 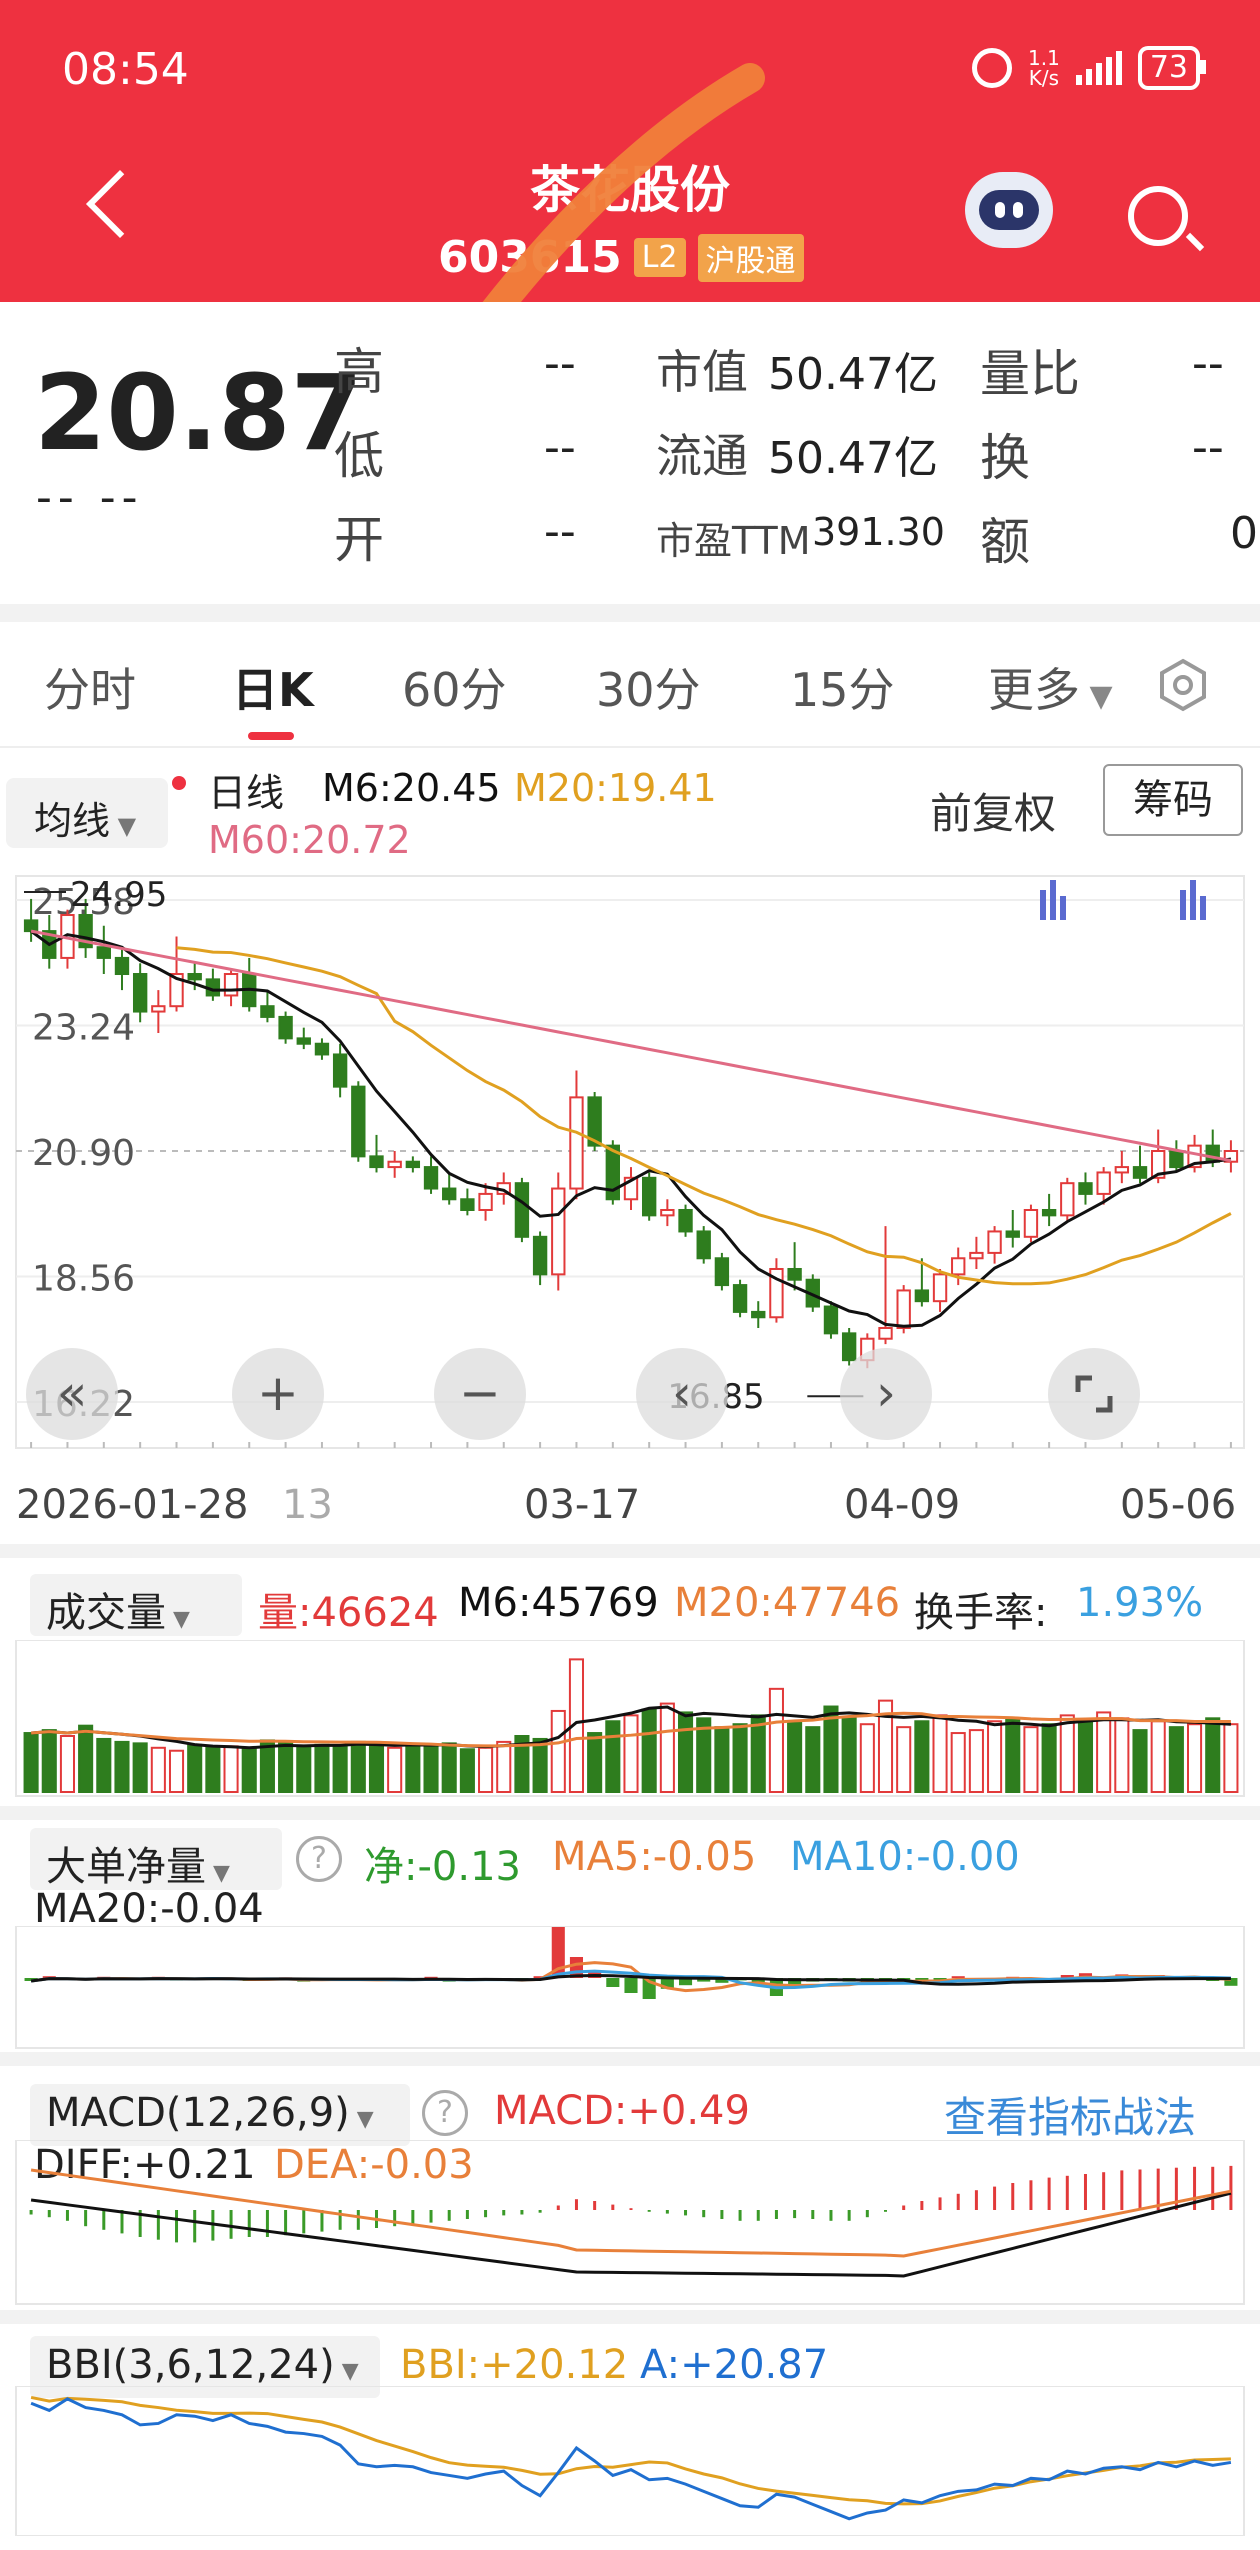 What do you see at coordinates (454, 687) in the screenshot?
I see `tab-60min: 60分` at bounding box center [454, 687].